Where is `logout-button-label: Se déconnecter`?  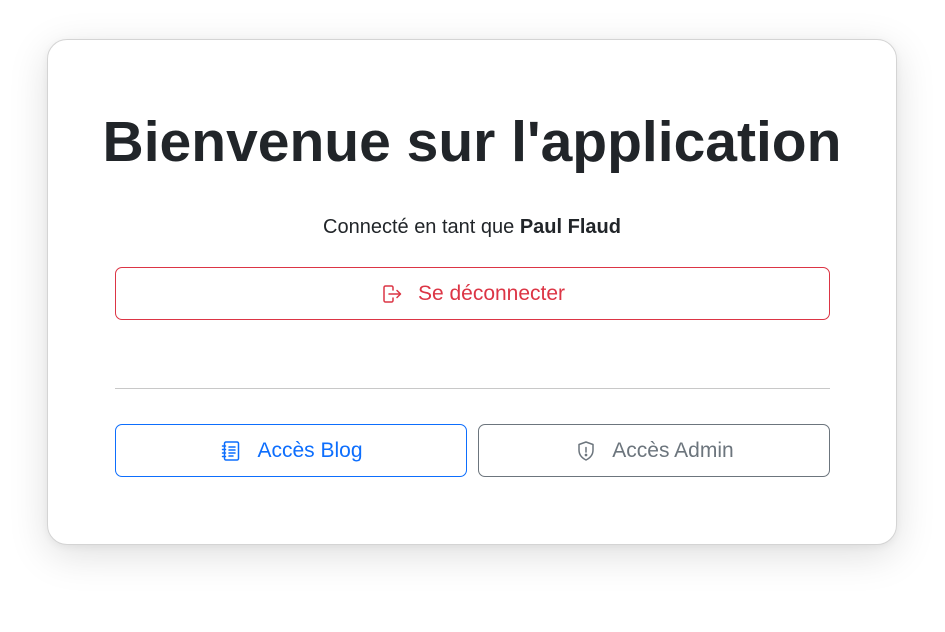
logout-button-label: Se déconnecter is located at coordinates (491, 293).